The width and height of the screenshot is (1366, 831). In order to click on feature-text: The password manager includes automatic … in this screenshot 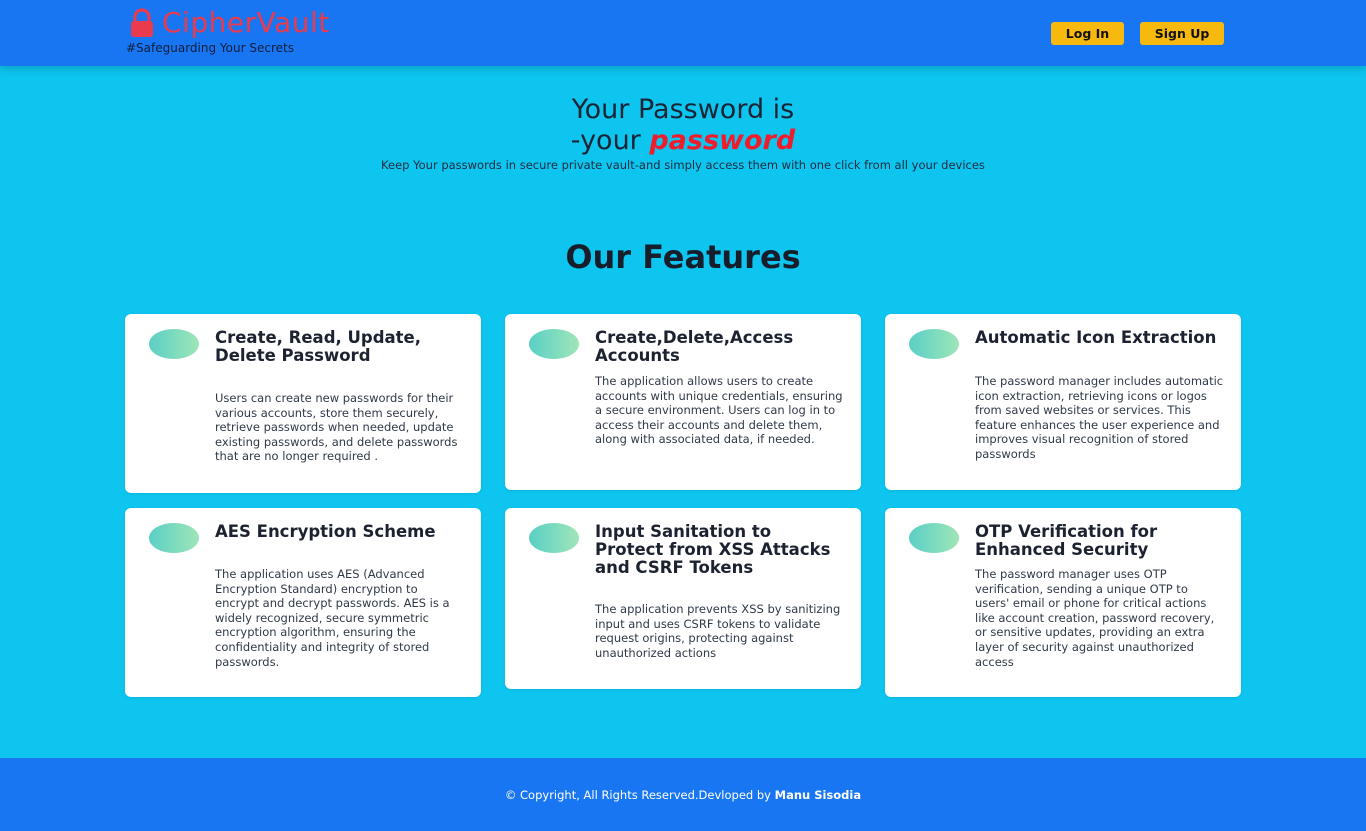, I will do `click(1099, 417)`.